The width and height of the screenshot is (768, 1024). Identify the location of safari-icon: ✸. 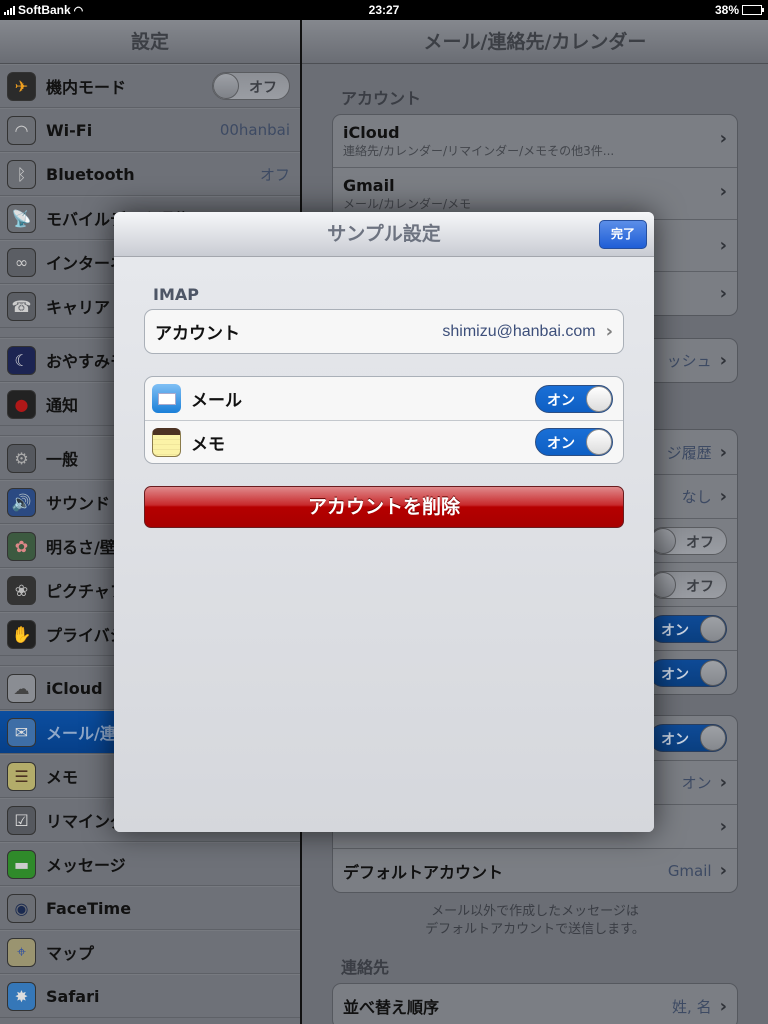
(21, 996).